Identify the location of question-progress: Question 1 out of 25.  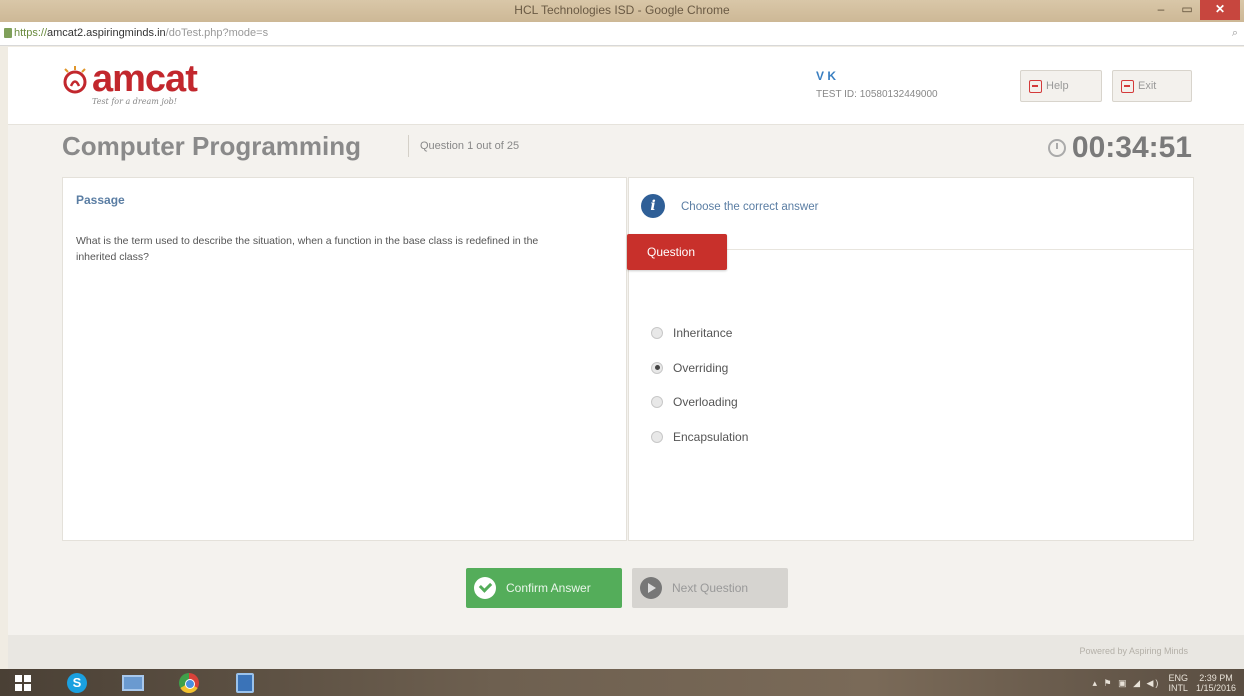
(470, 146).